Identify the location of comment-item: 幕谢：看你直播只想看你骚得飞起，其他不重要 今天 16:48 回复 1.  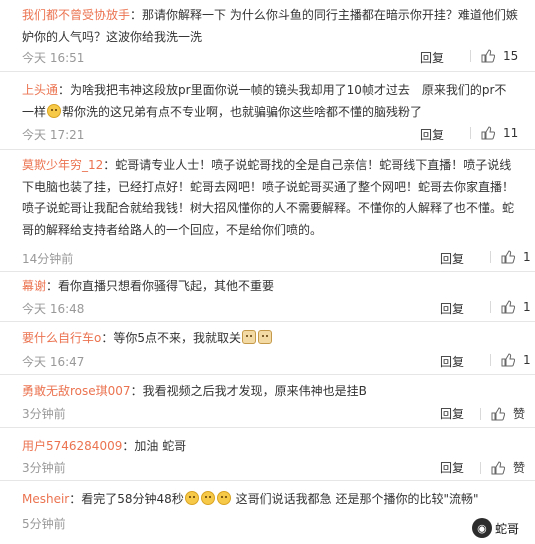
(267, 297).